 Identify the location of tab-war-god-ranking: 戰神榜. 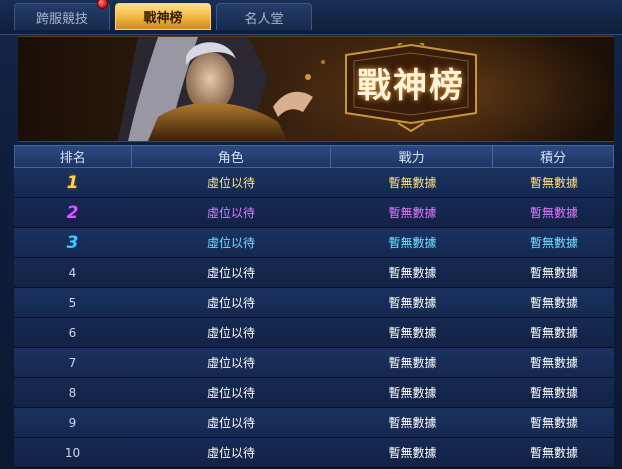
(163, 16).